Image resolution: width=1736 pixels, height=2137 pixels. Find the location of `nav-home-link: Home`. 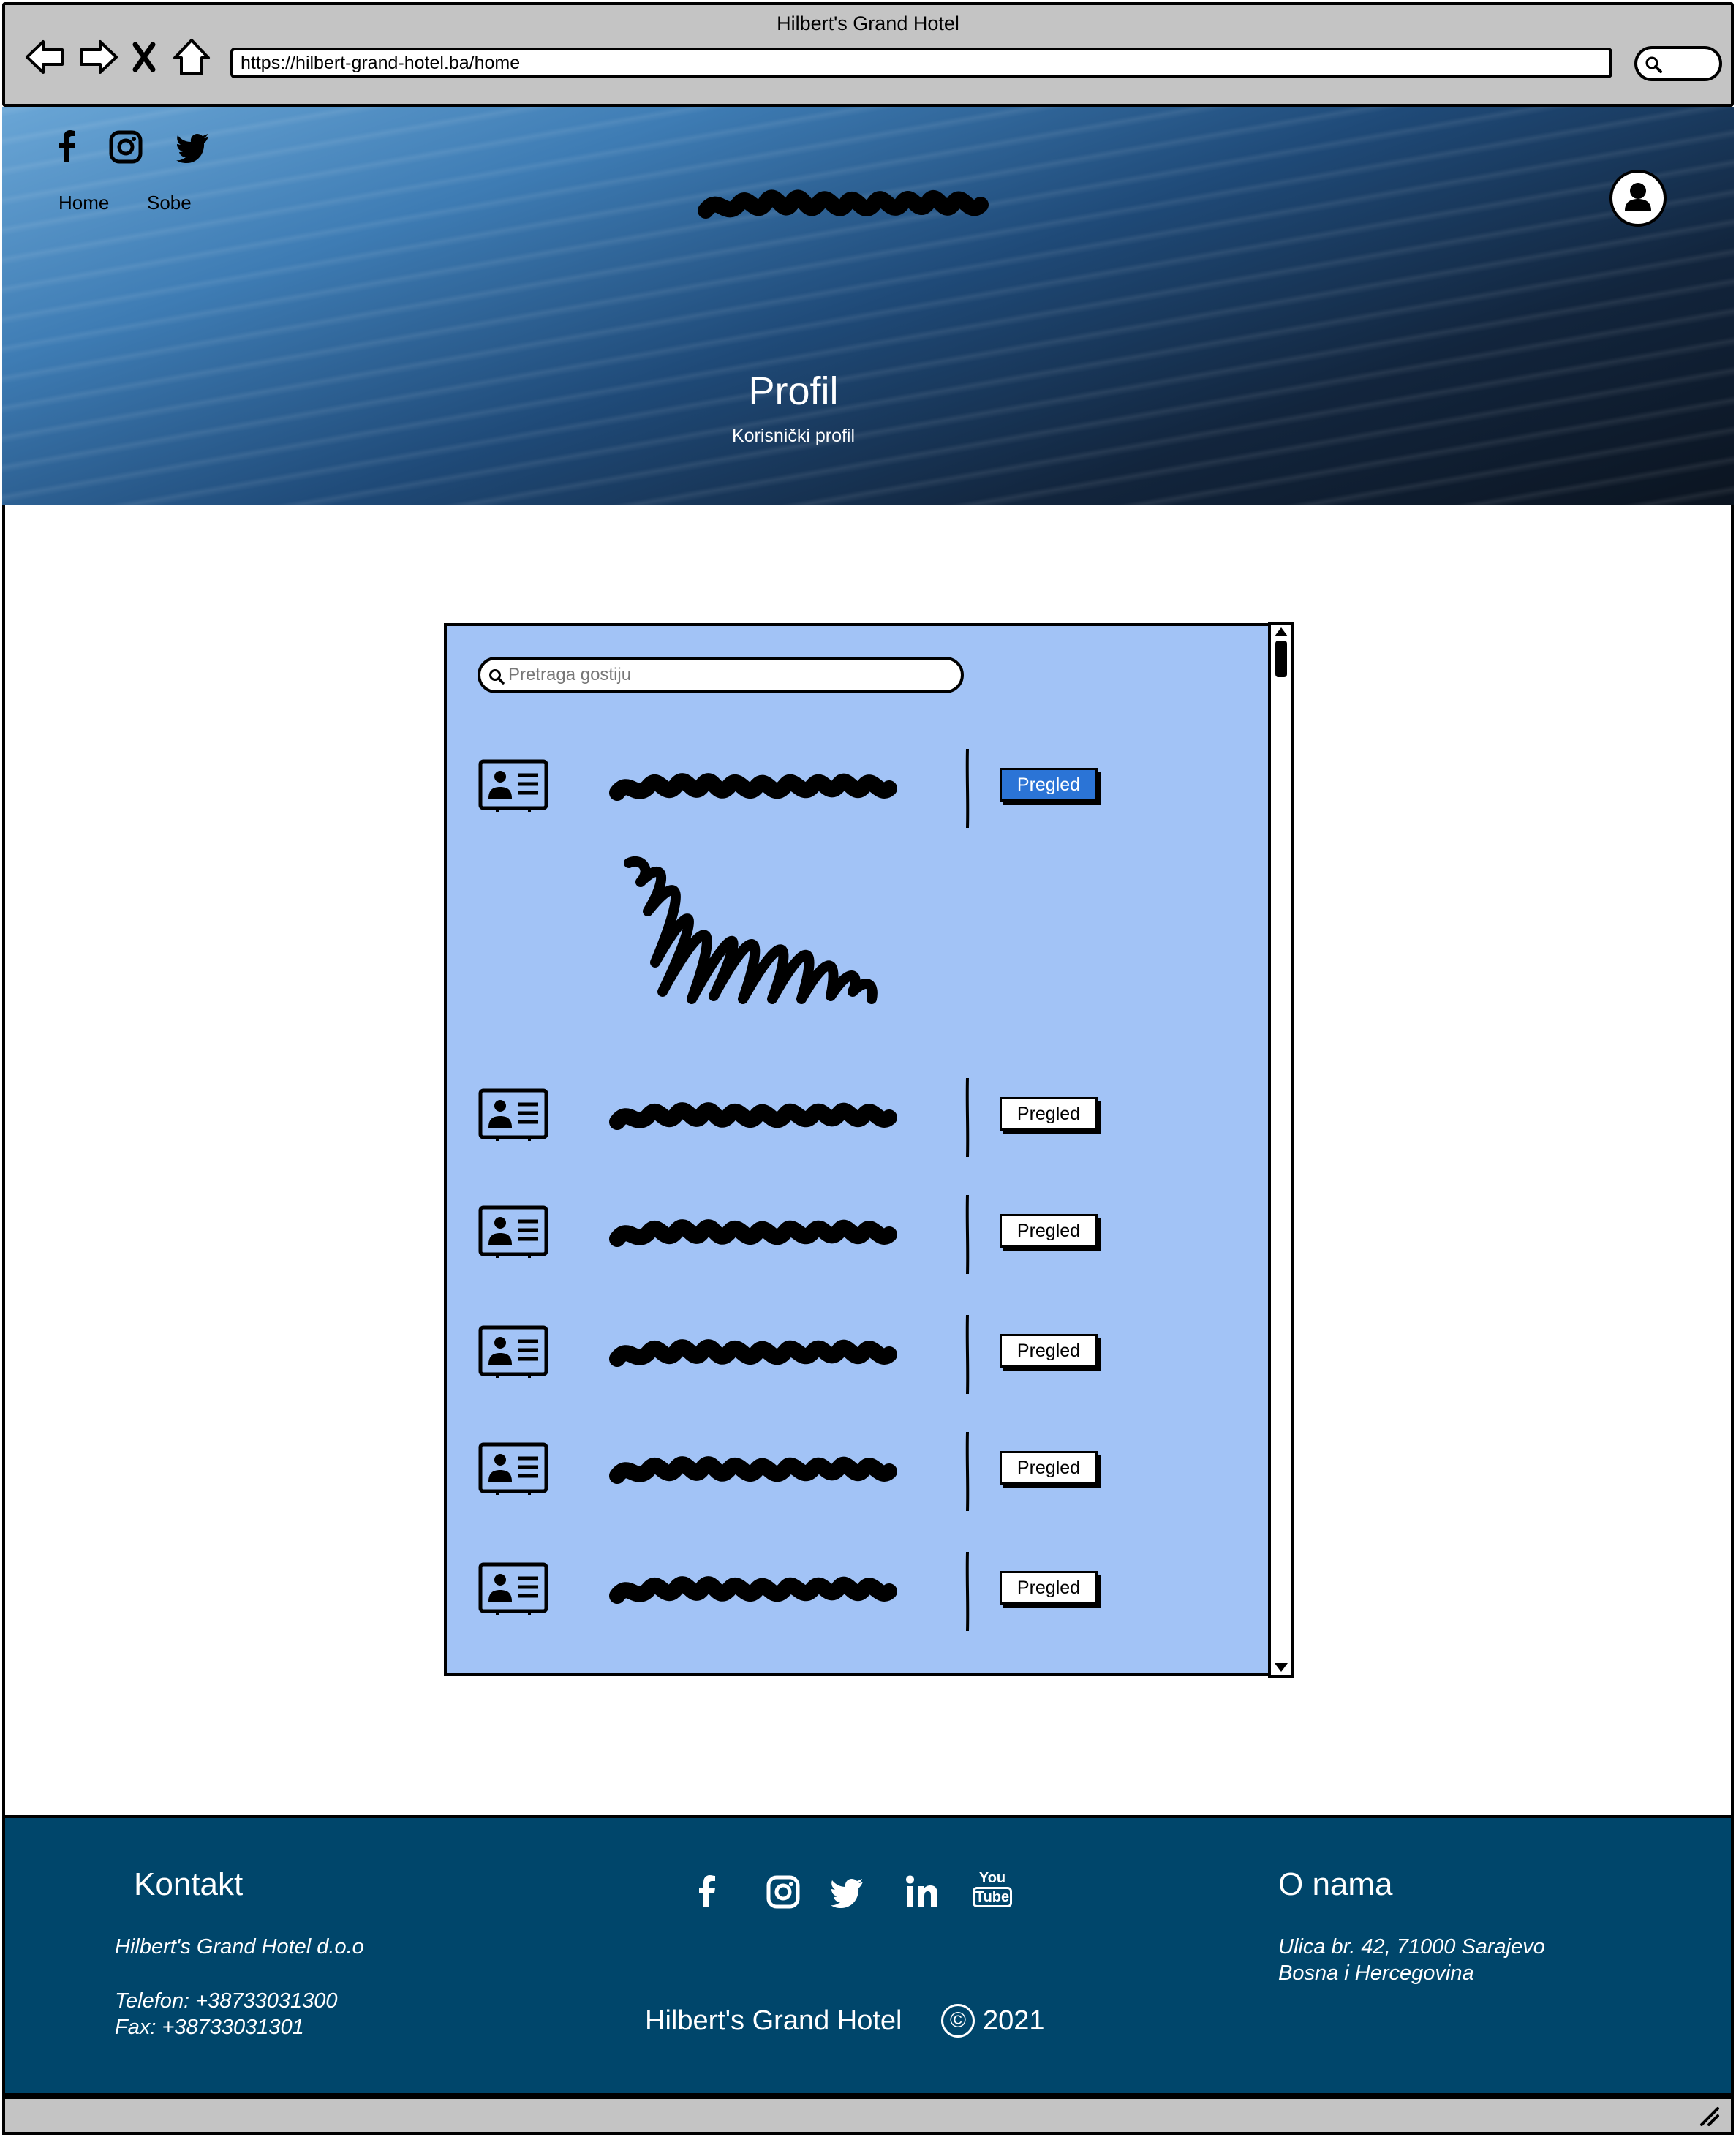

nav-home-link: Home is located at coordinates (84, 203).